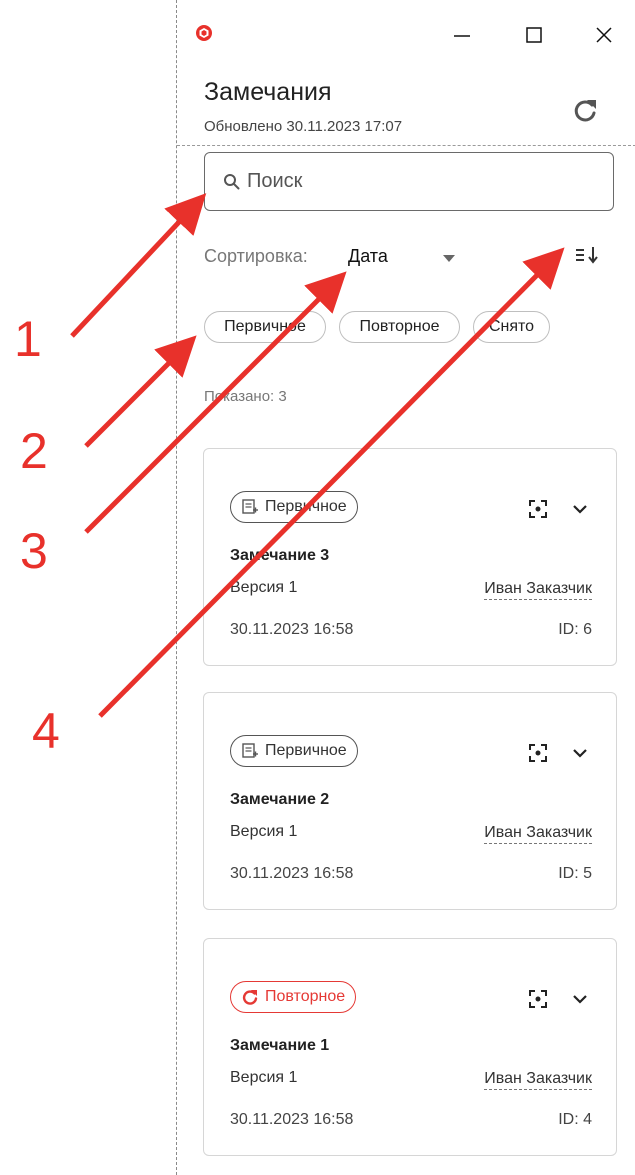 The width and height of the screenshot is (635, 1175). I want to click on remark-title: Замечание 3, so click(280, 555).